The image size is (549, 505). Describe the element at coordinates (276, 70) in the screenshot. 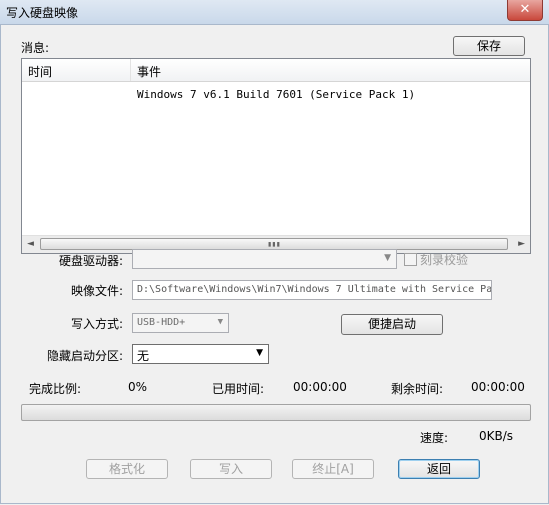

I see `list-header: 时间 事件` at that location.